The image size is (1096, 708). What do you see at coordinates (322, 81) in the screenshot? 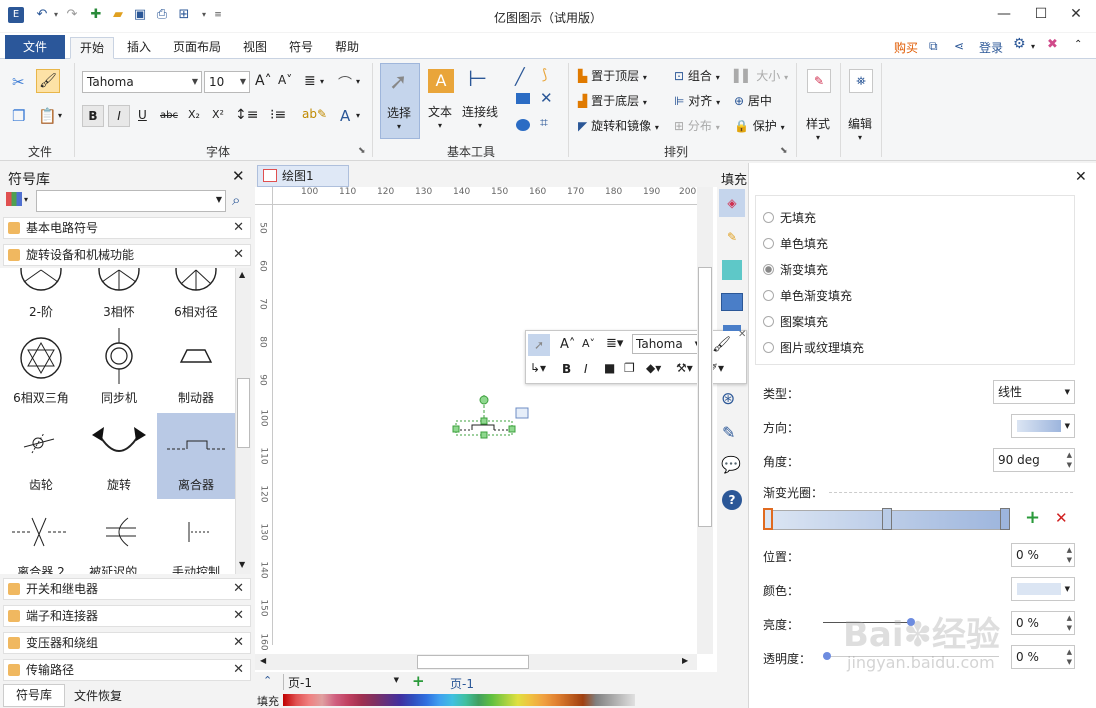
I see `align-dropdown-icon: ▾` at bounding box center [322, 81].